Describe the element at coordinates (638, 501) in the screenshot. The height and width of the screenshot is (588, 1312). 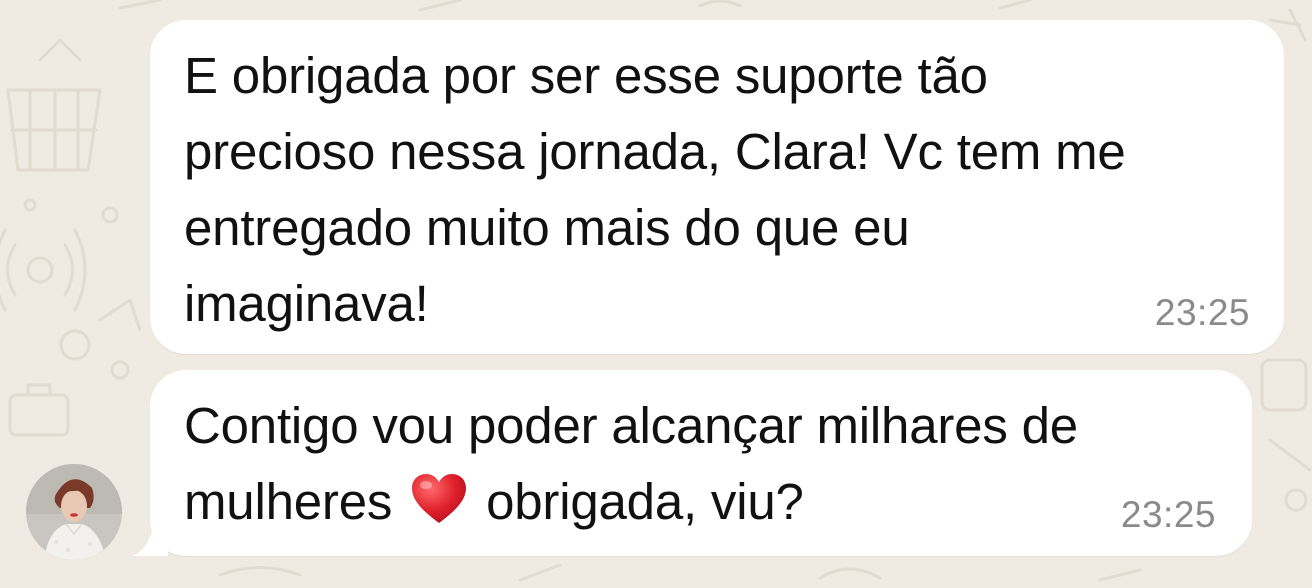
I see `message-text-part: obrigada, viu?` at that location.